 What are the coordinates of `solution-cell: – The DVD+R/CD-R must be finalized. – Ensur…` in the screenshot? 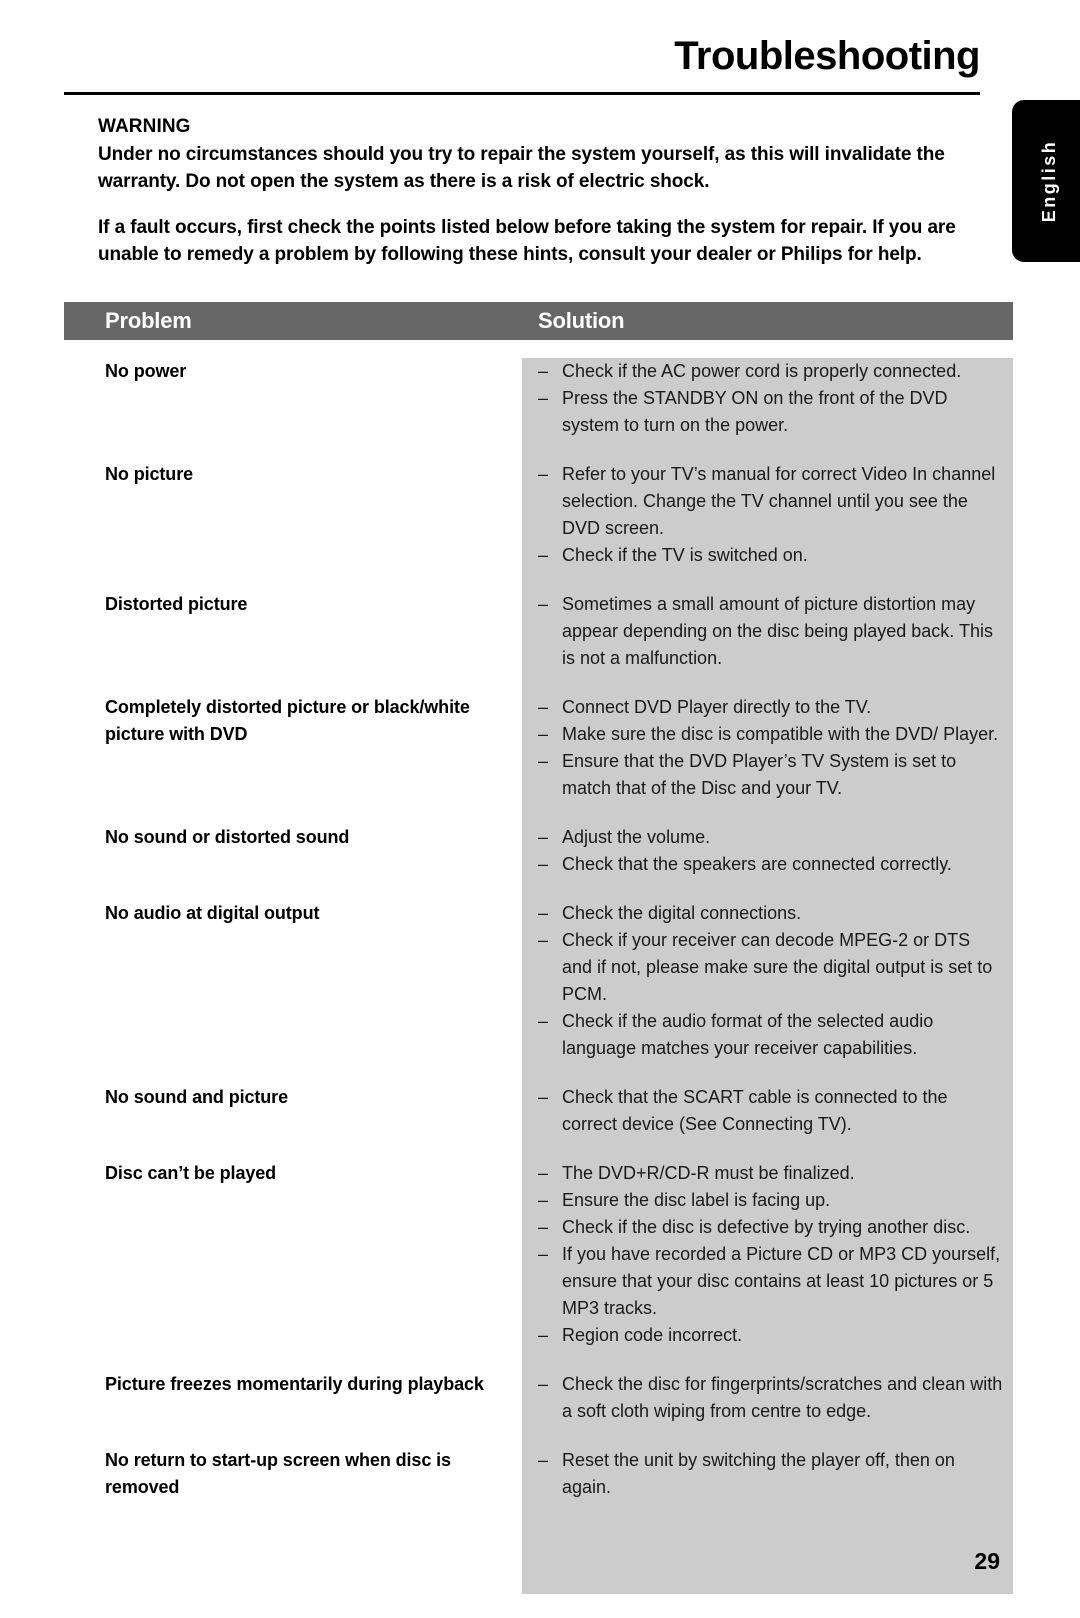 It's located at (767, 1254).